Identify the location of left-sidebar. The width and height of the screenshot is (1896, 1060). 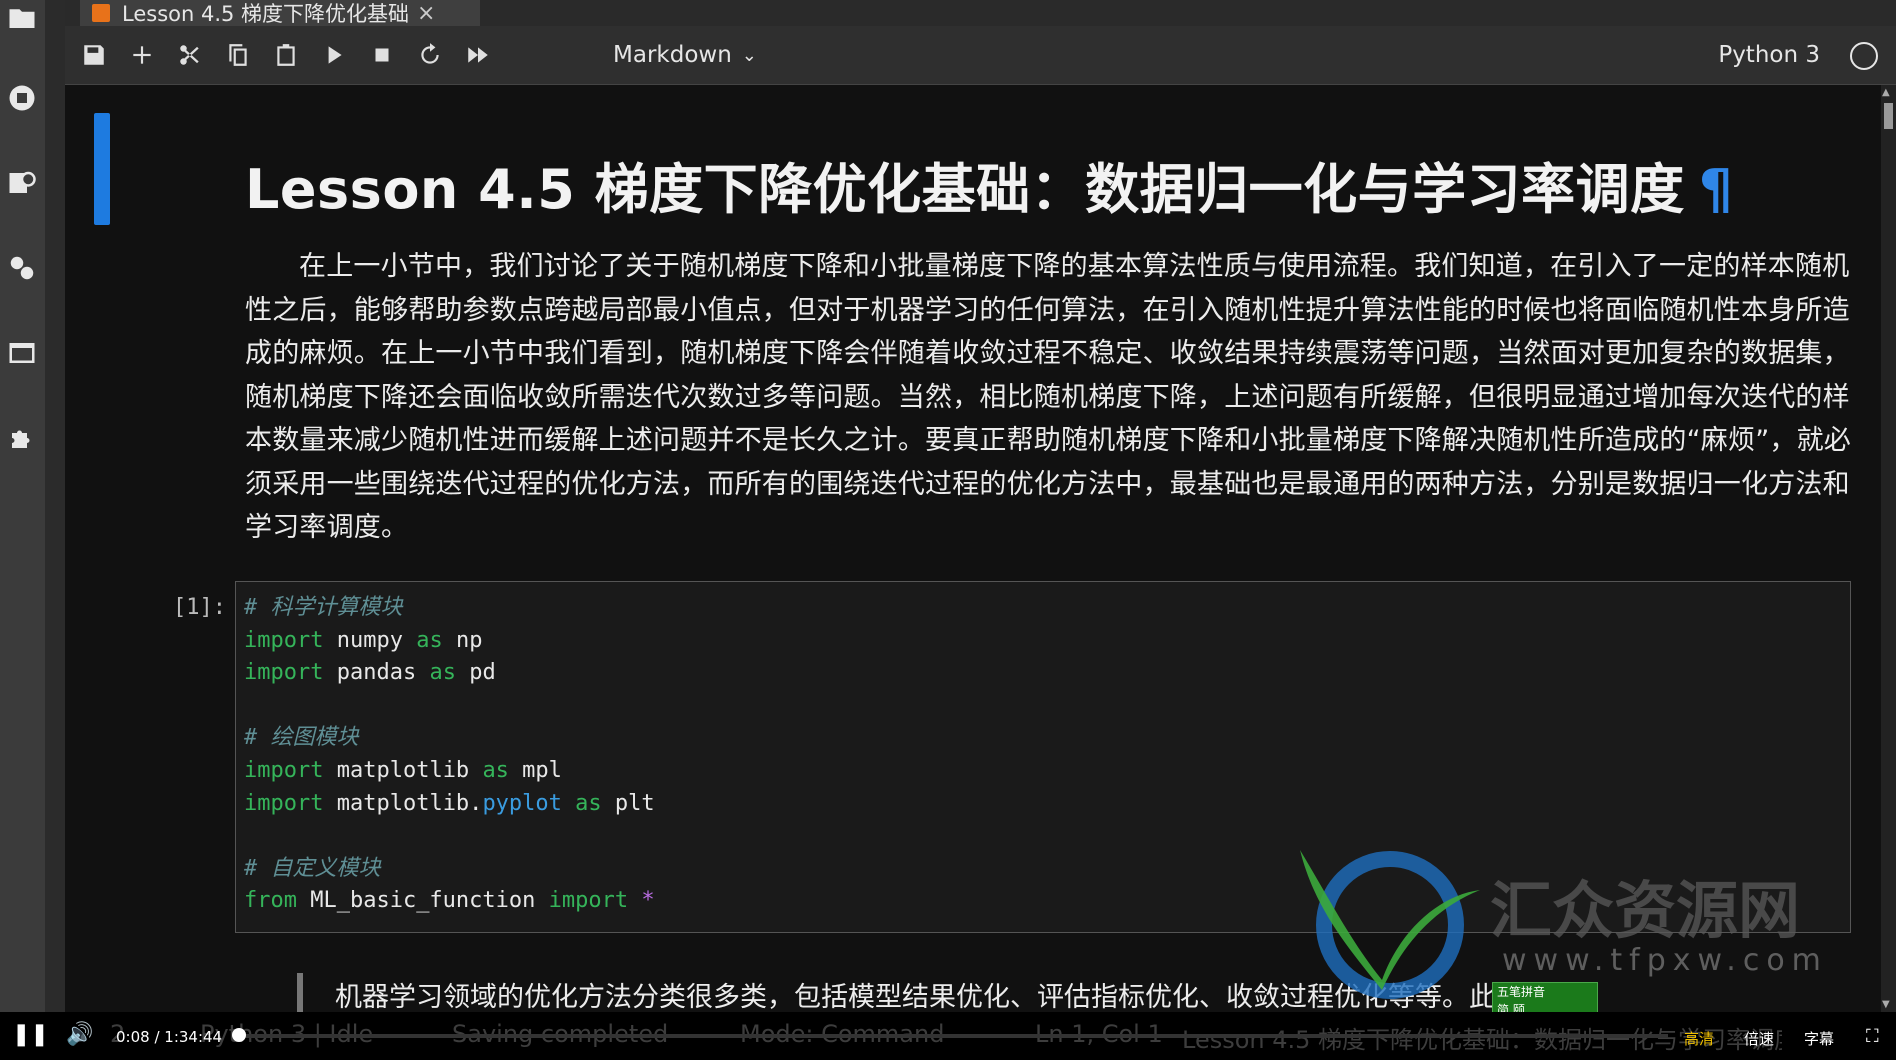
(22, 506).